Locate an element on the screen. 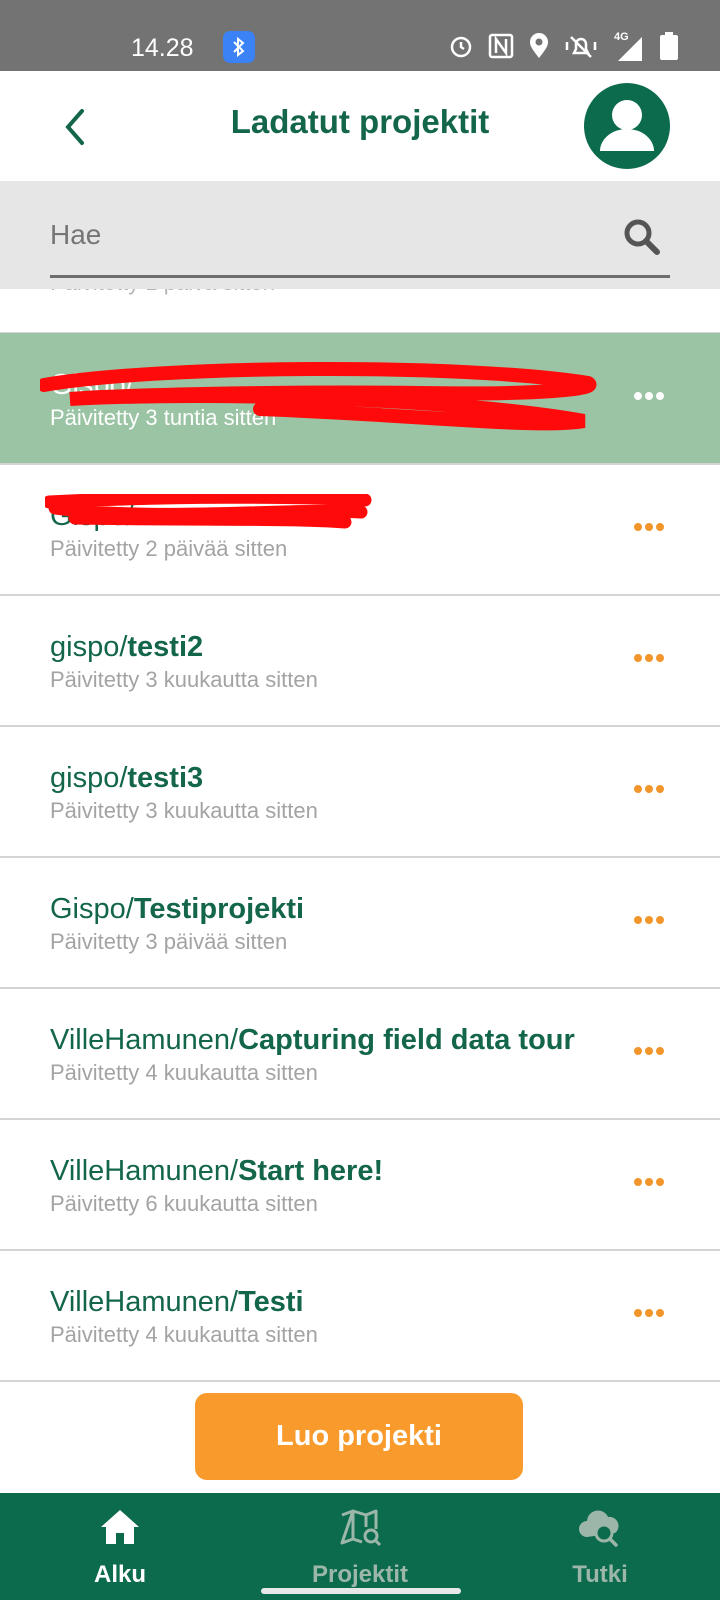  nav-label: Projektit is located at coordinates (360, 1574).